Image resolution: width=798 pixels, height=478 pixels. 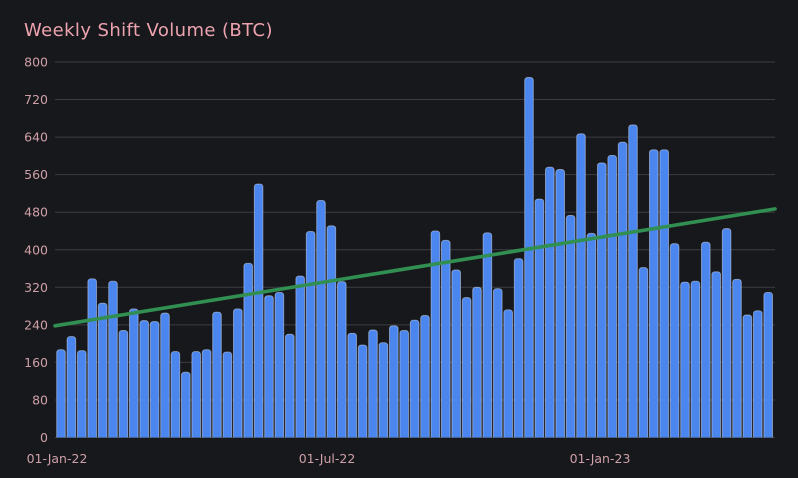 What do you see at coordinates (36, 287) in the screenshot?
I see `y-tick-label: 320` at bounding box center [36, 287].